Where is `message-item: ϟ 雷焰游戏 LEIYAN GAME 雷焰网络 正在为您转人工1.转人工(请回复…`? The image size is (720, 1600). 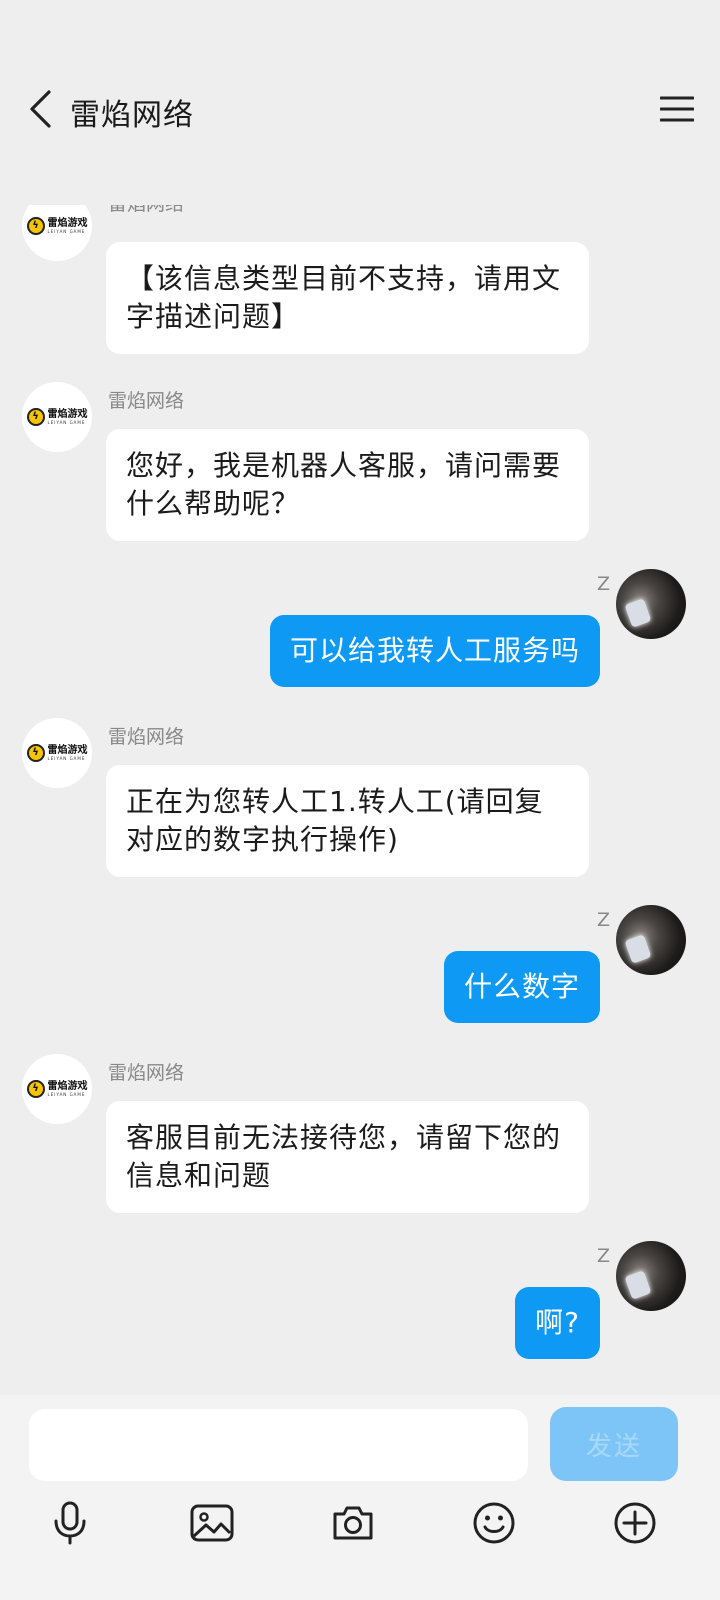 message-item: ϟ 雷焰游戏 LEIYAN GAME 雷焰网络 正在为您转人工1.转人工(请回复… is located at coordinates (360, 798).